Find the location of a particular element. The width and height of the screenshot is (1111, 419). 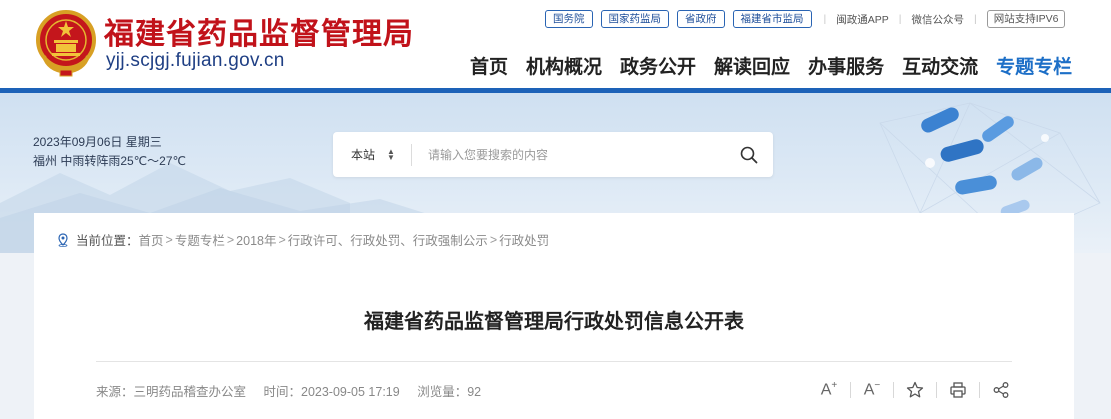

link-app: 闽政通APP is located at coordinates (862, 19).